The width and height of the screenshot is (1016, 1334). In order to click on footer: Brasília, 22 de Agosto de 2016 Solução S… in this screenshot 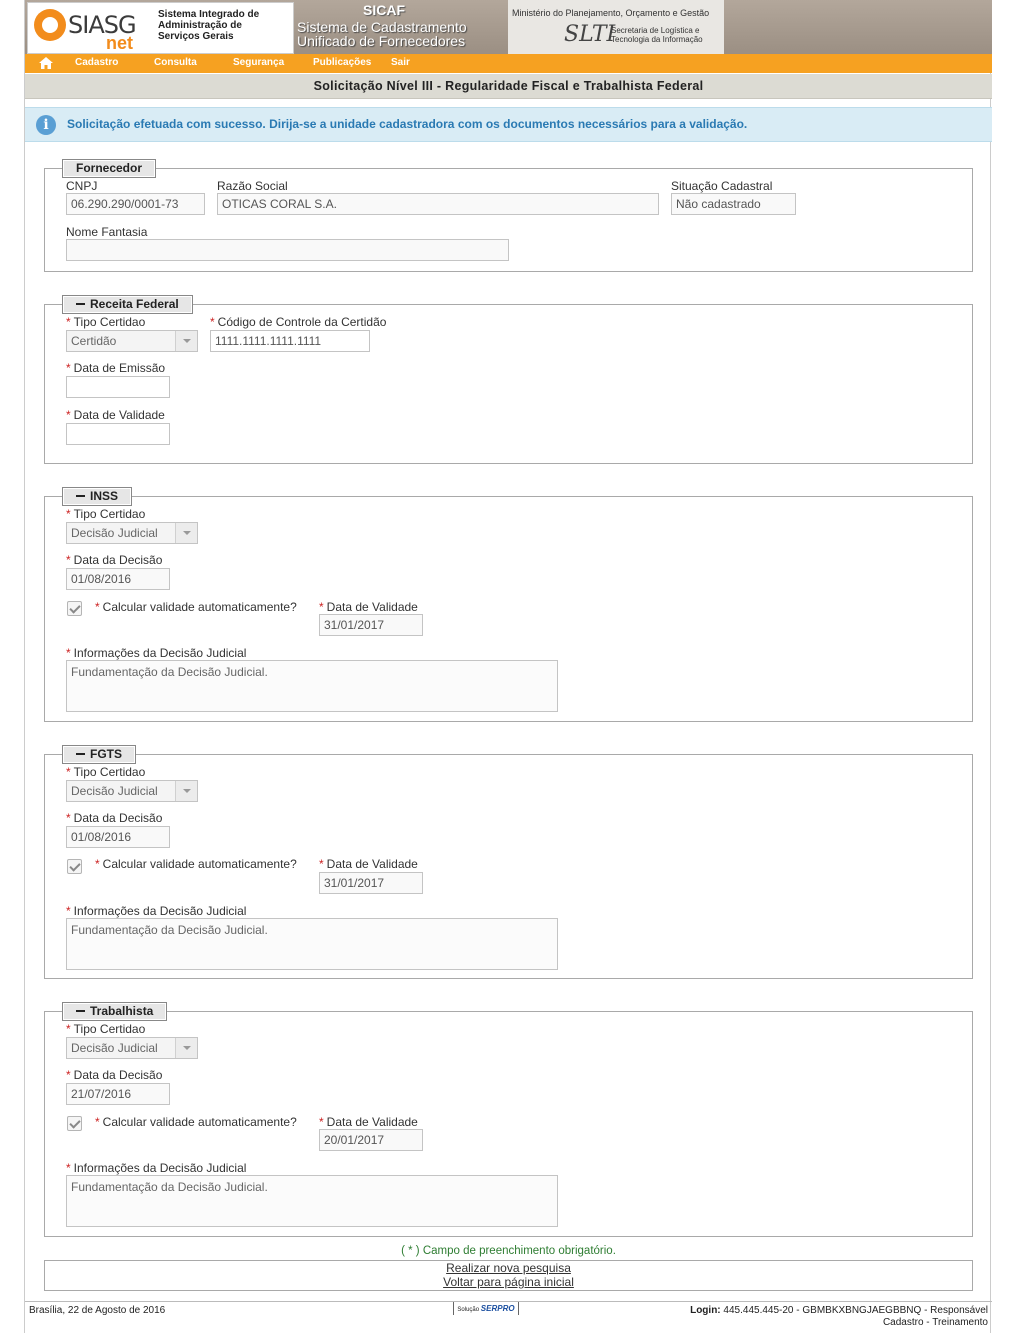, I will do `click(508, 1317)`.